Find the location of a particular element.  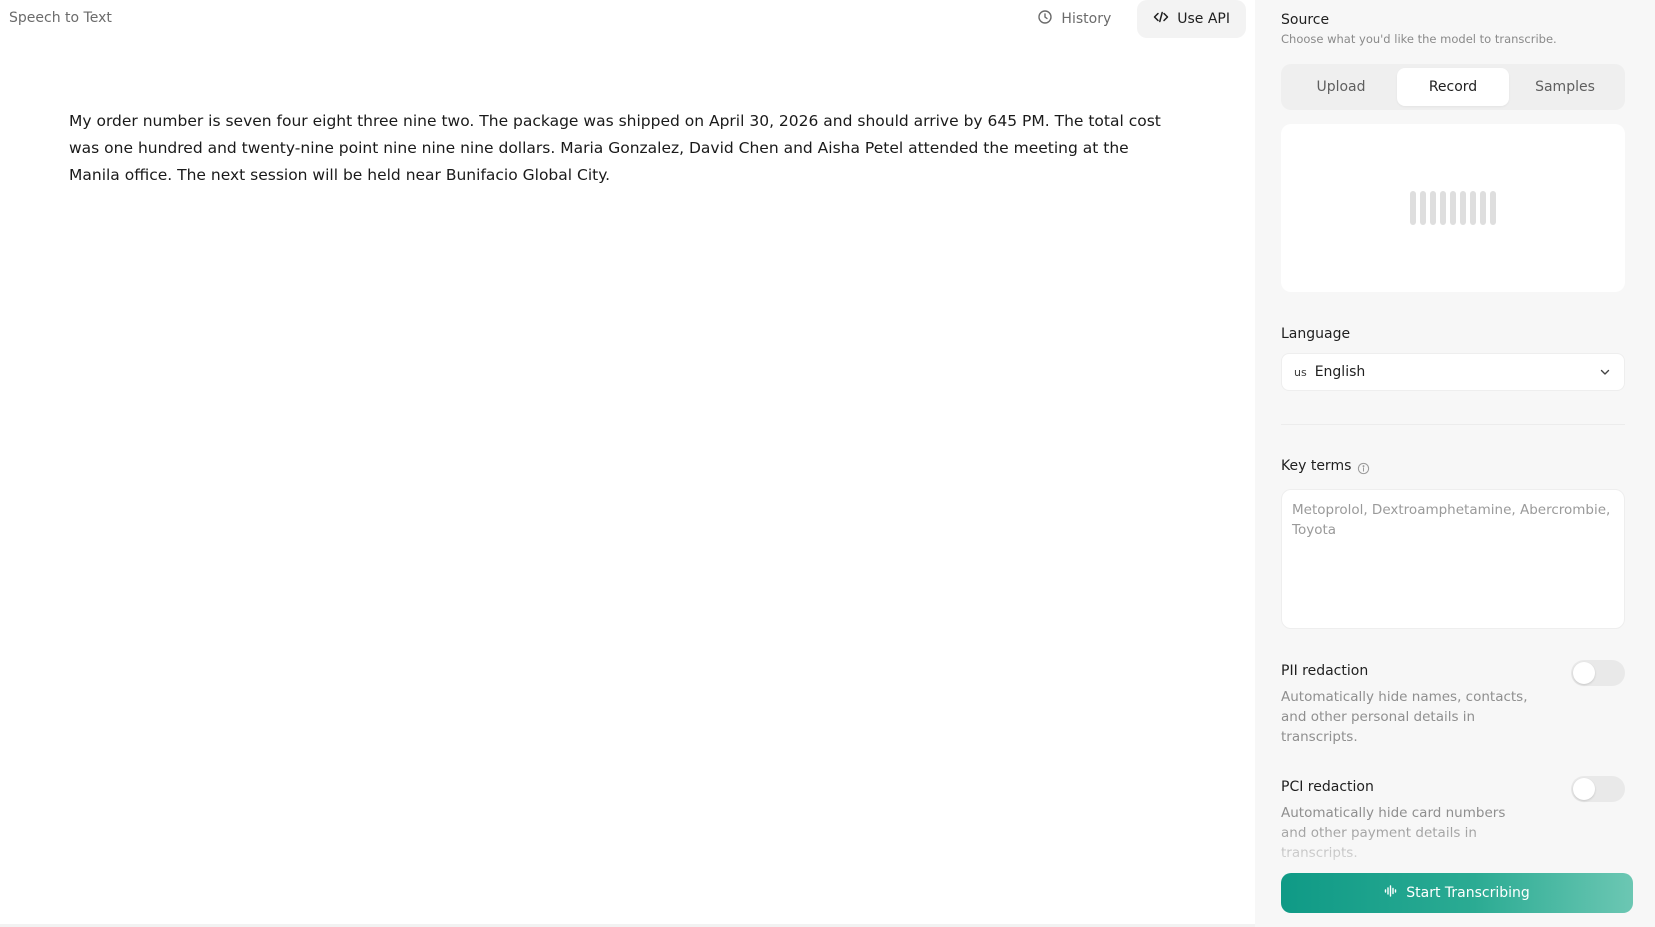

source-label: Source is located at coordinates (1305, 20).